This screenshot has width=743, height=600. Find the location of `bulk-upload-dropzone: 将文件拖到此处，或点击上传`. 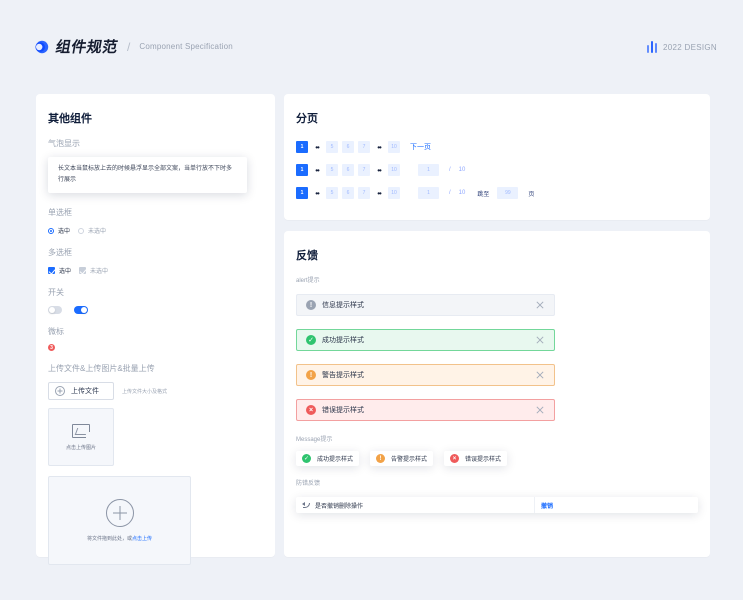

bulk-upload-dropzone: 将文件拖到此处，或点击上传 is located at coordinates (119, 520).